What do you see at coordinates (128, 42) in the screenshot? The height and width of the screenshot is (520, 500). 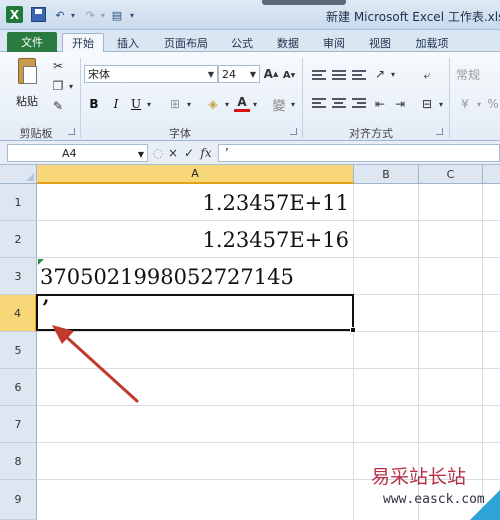 I see `tab-insert: 插入` at bounding box center [128, 42].